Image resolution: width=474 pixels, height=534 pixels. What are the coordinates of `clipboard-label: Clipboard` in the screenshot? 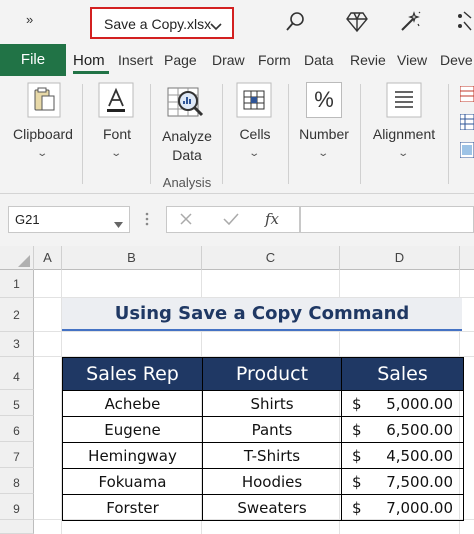 It's located at (43, 134).